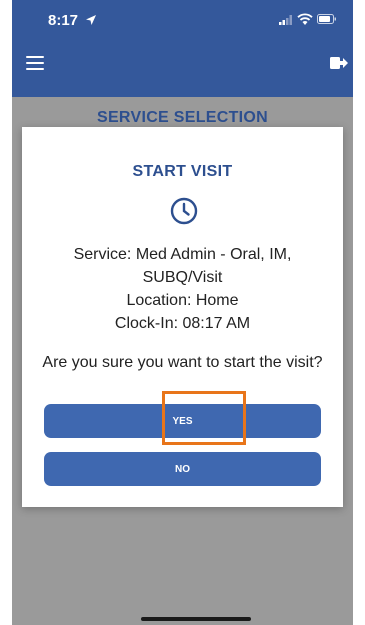 Image resolution: width=365 pixels, height=625 pixels. I want to click on service-line-1: Service: Med Admin - Oral, IM,, so click(182, 254).